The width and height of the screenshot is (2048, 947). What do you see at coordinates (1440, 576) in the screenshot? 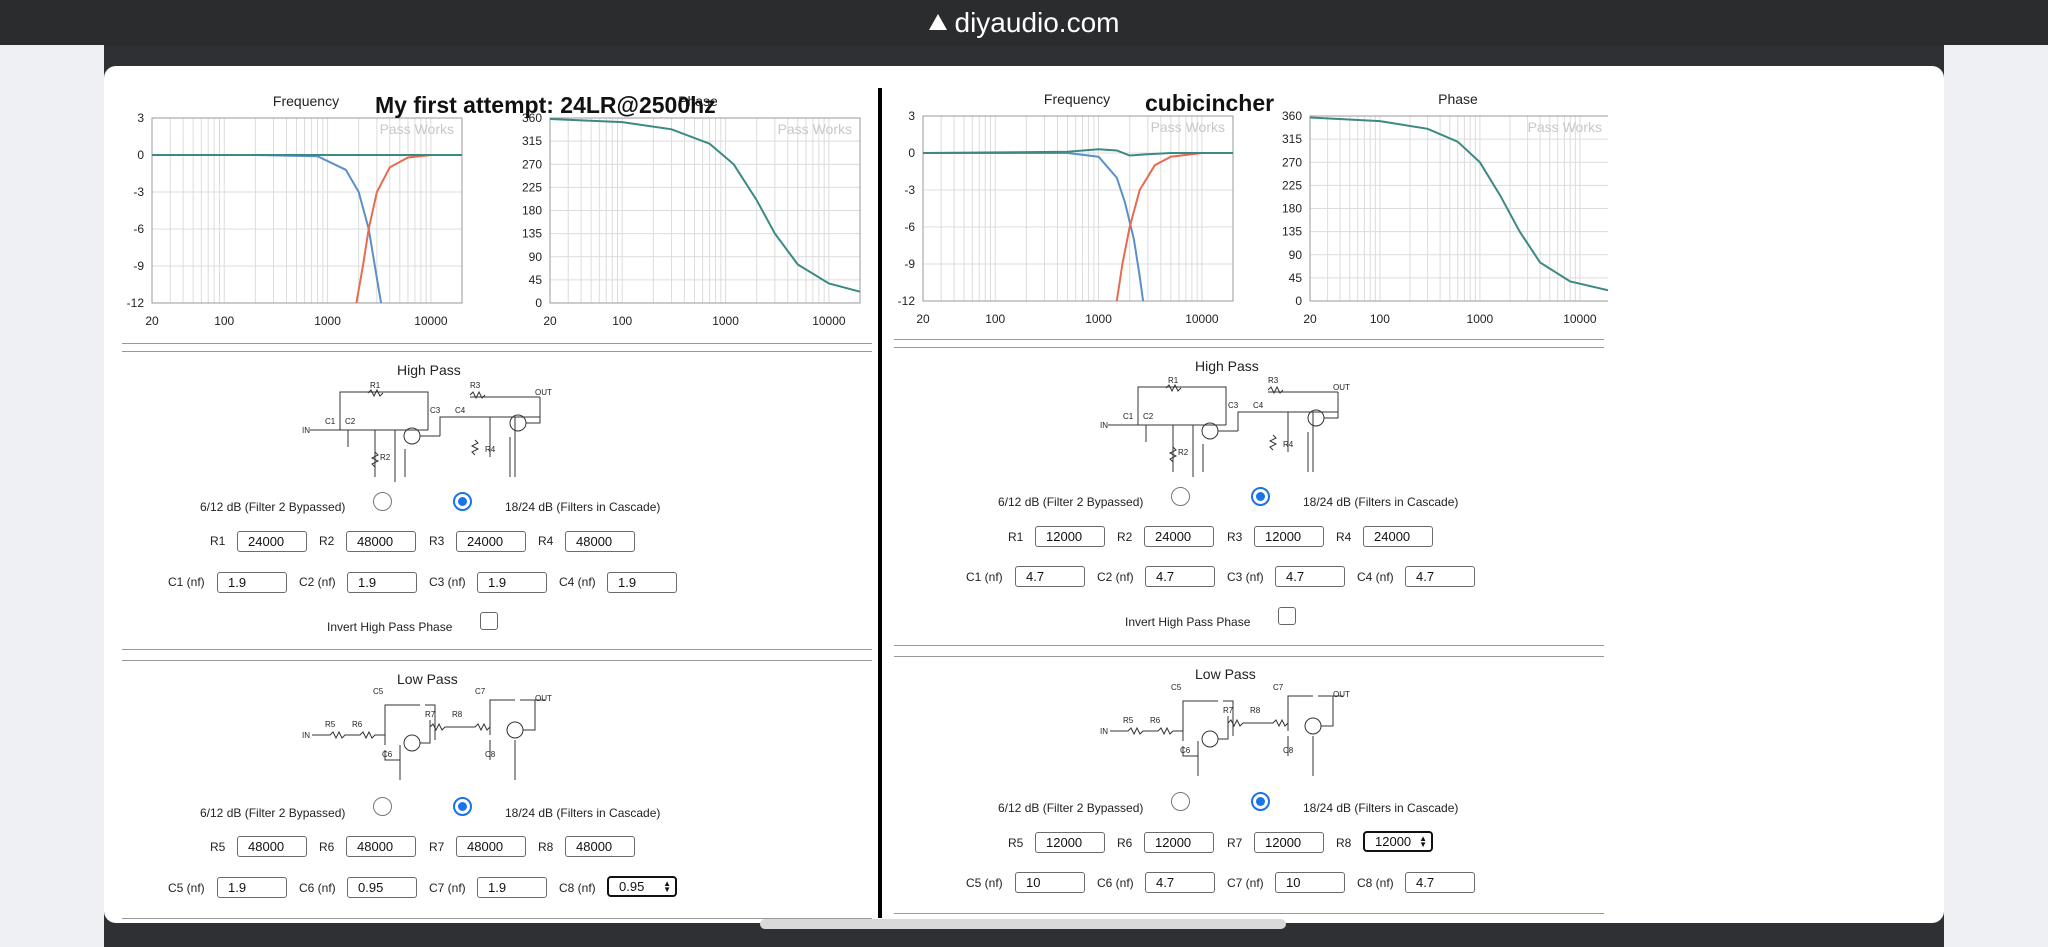
I see `c4-input: 4.7` at bounding box center [1440, 576].